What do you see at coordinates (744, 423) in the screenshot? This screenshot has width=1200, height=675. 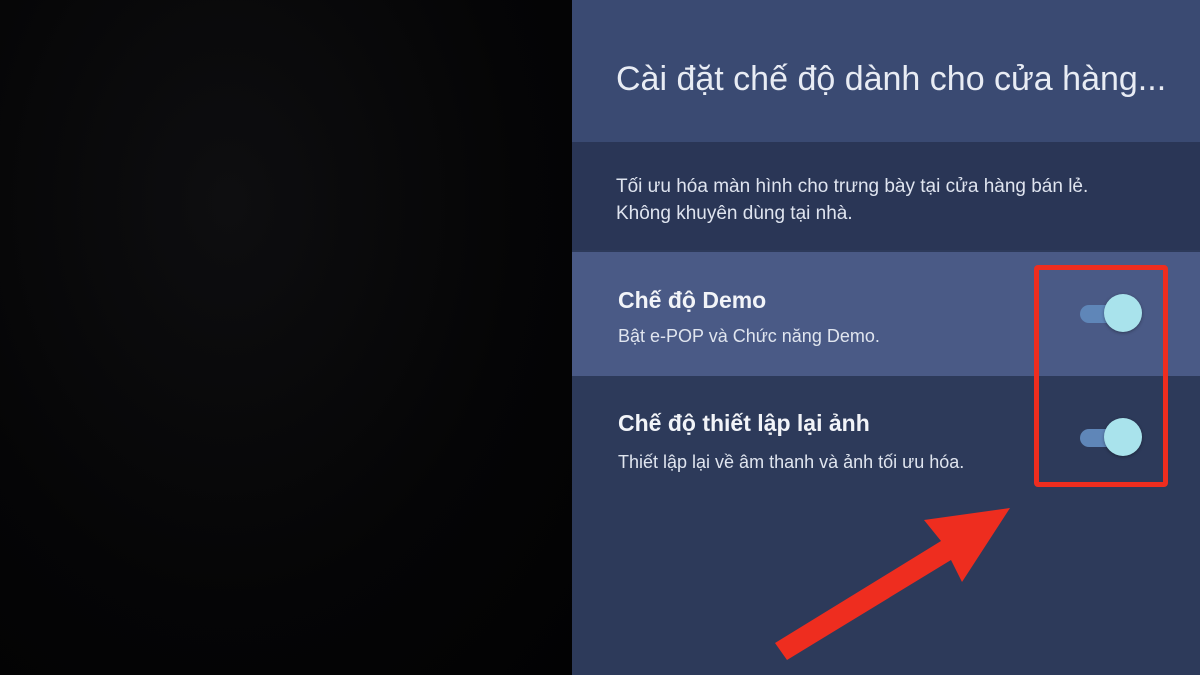 I see `setting-title-picture-reset-mode: Chế độ thiết lập lại ảnh` at bounding box center [744, 423].